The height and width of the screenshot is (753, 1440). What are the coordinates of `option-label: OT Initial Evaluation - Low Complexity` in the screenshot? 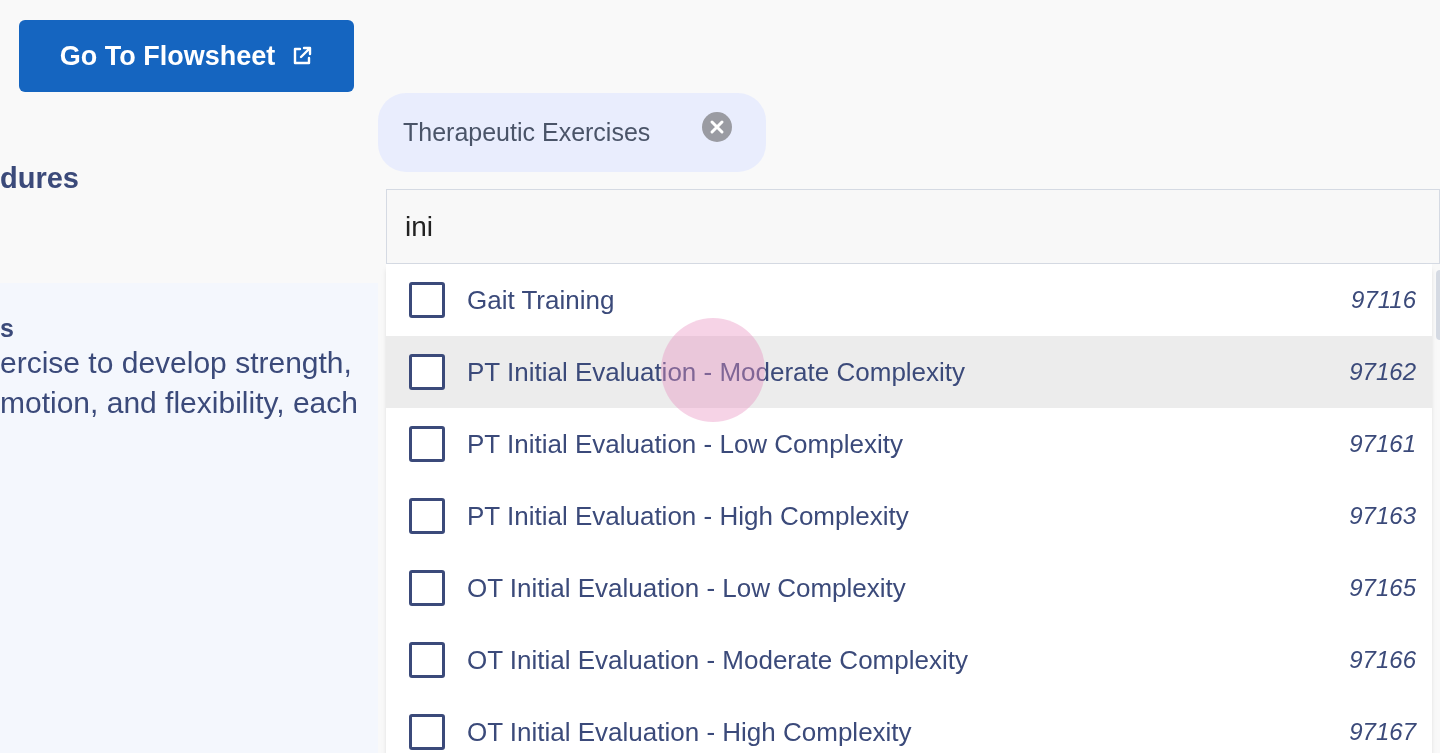 It's located at (686, 588).